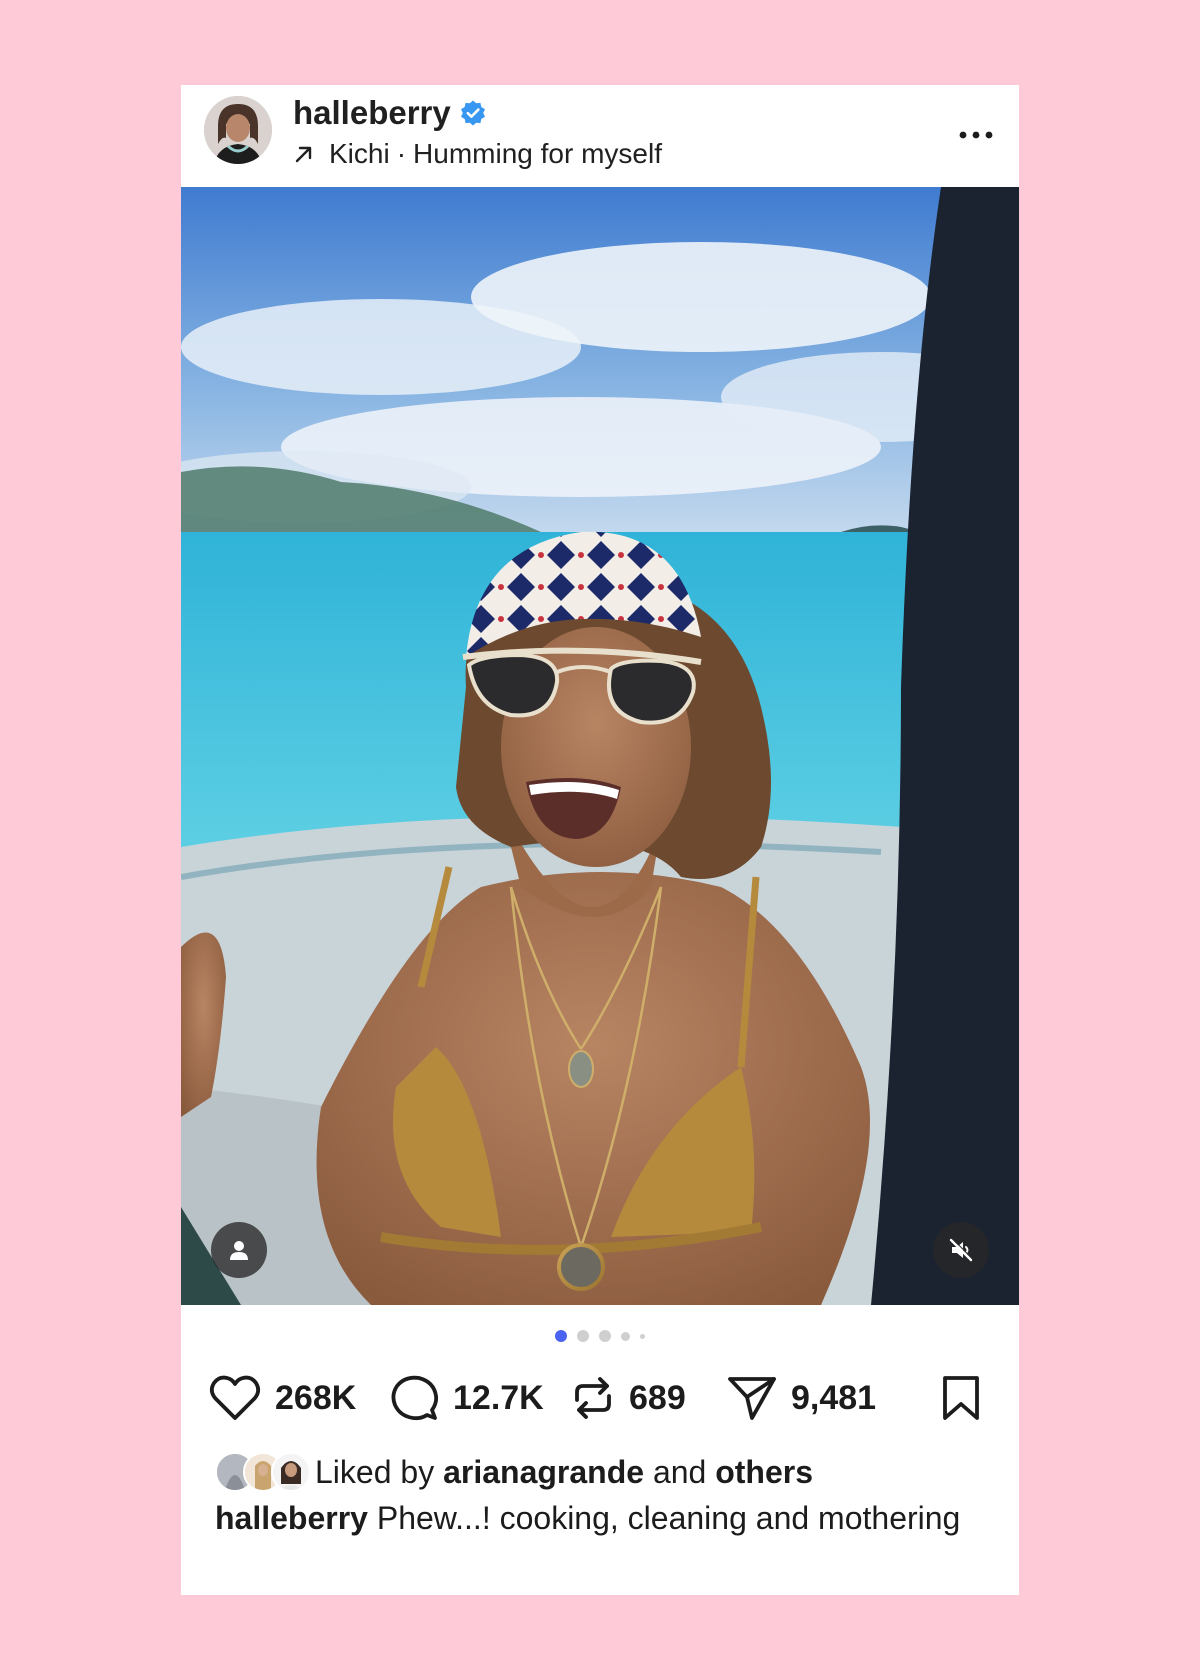 The width and height of the screenshot is (1200, 1680). Describe the element at coordinates (668, 1518) in the screenshot. I see `caption-text: Phew...! cooking, cleaning and mothering` at that location.